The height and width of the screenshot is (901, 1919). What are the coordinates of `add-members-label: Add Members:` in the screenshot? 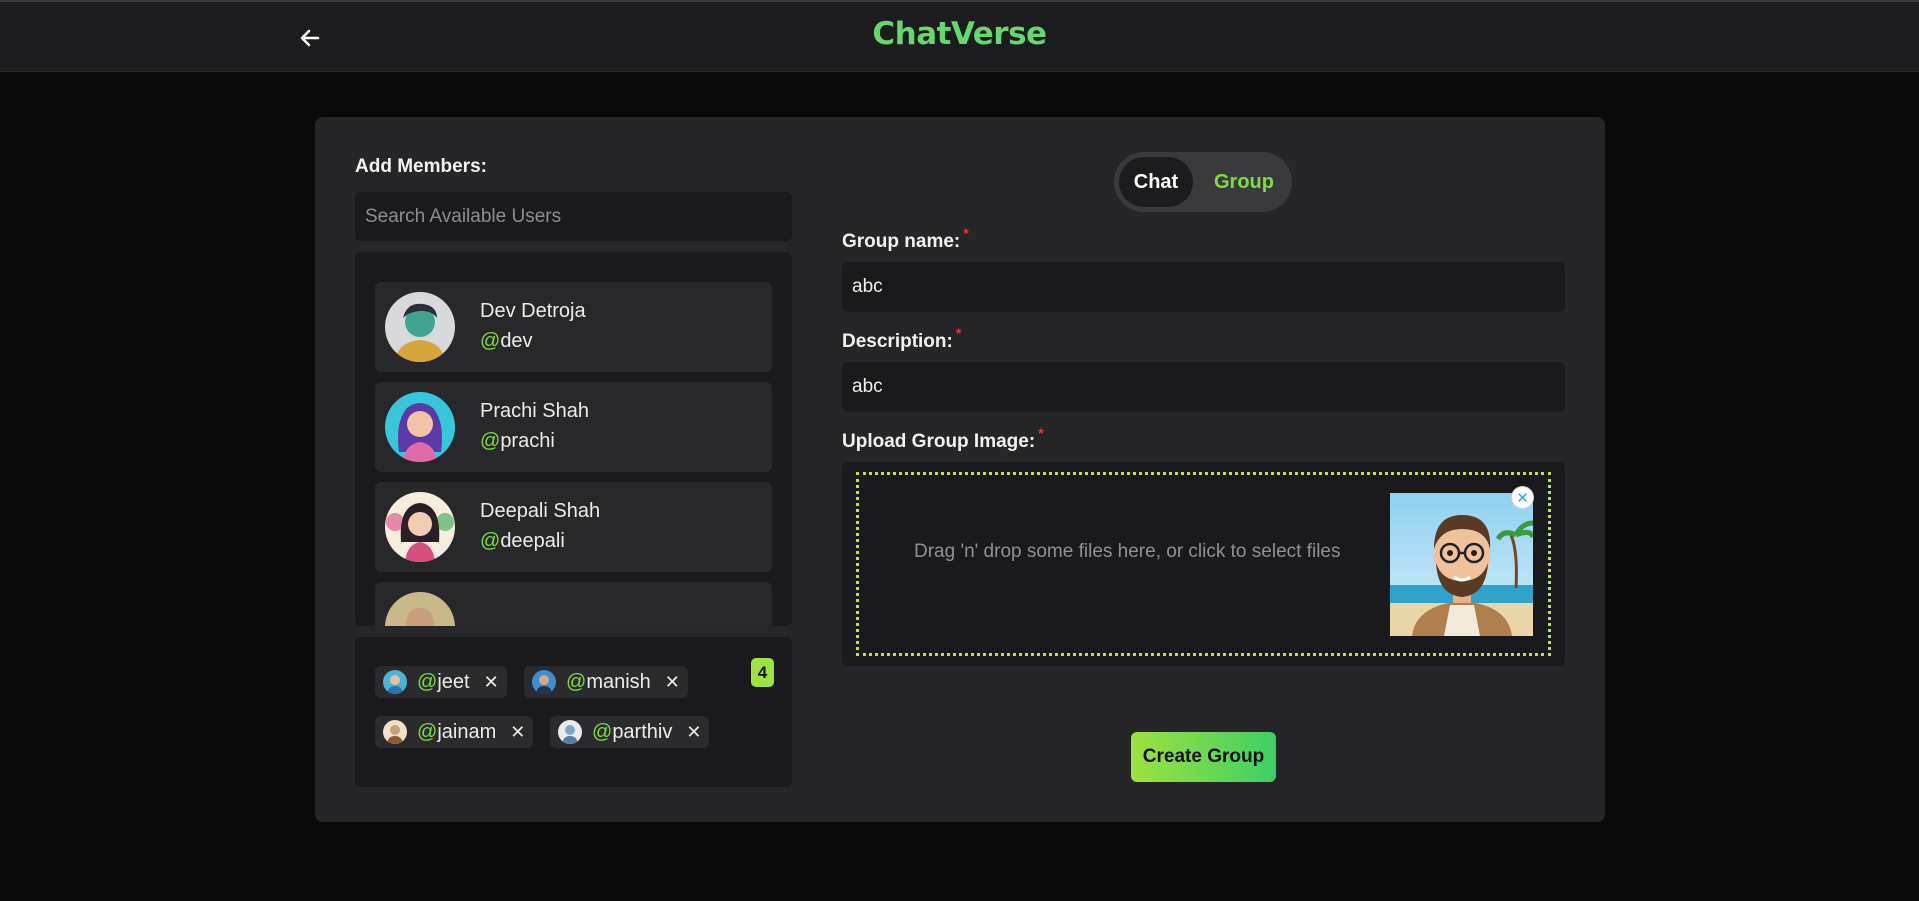 It's located at (421, 166).